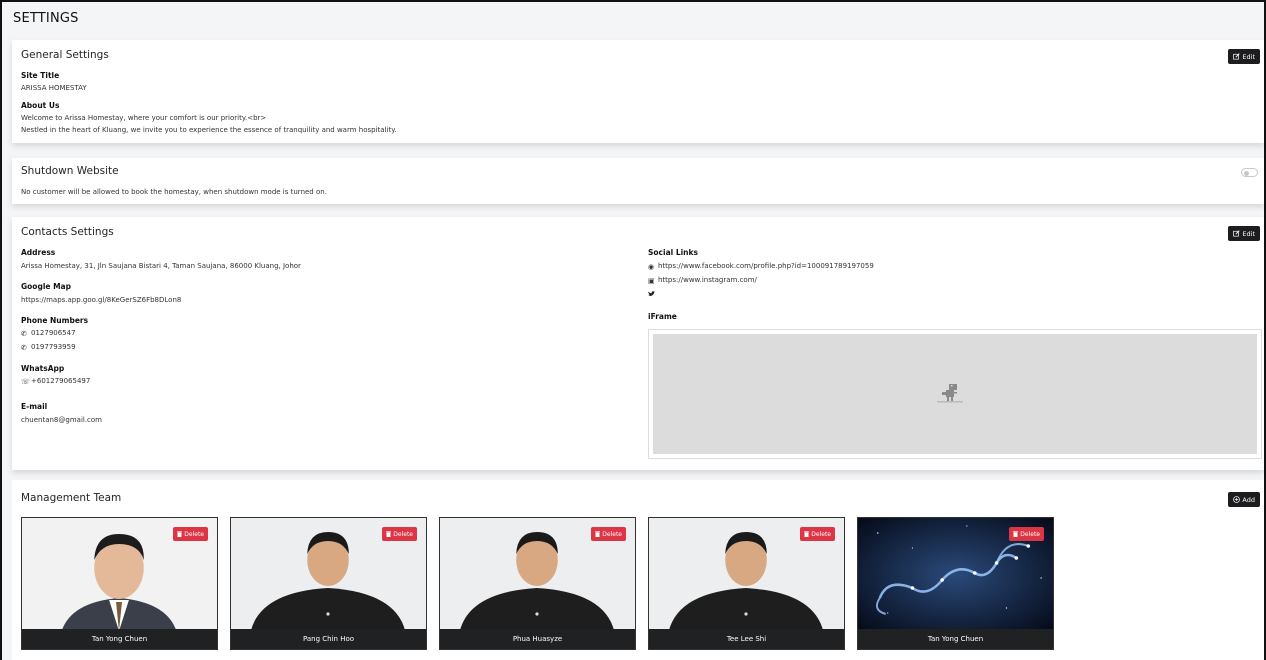 Image resolution: width=1266 pixels, height=660 pixels. What do you see at coordinates (54, 88) in the screenshot?
I see `site-title-value: ARISSA HOMESTAY` at bounding box center [54, 88].